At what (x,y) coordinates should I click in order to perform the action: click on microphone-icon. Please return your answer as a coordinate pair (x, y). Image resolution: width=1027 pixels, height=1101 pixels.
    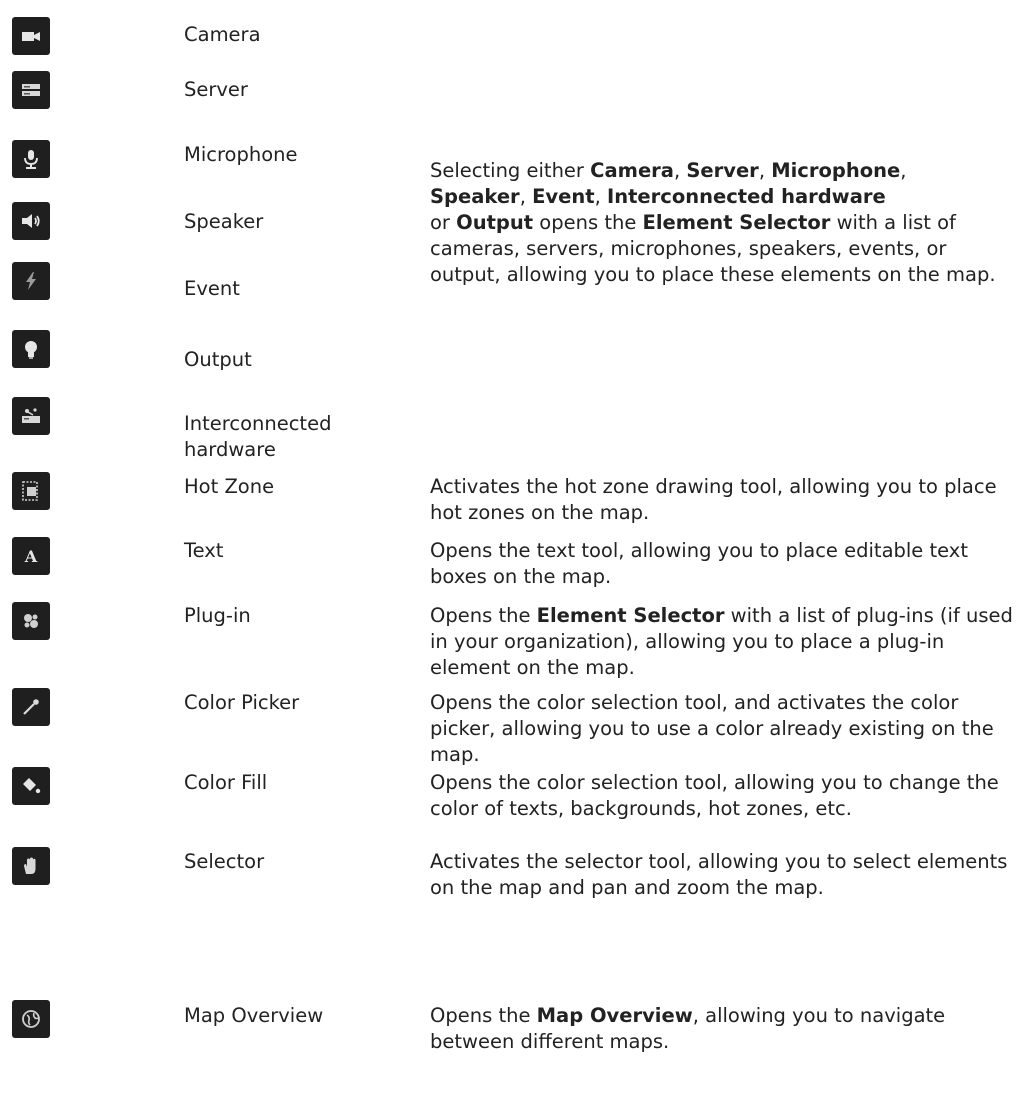
    Looking at the image, I should click on (31, 159).